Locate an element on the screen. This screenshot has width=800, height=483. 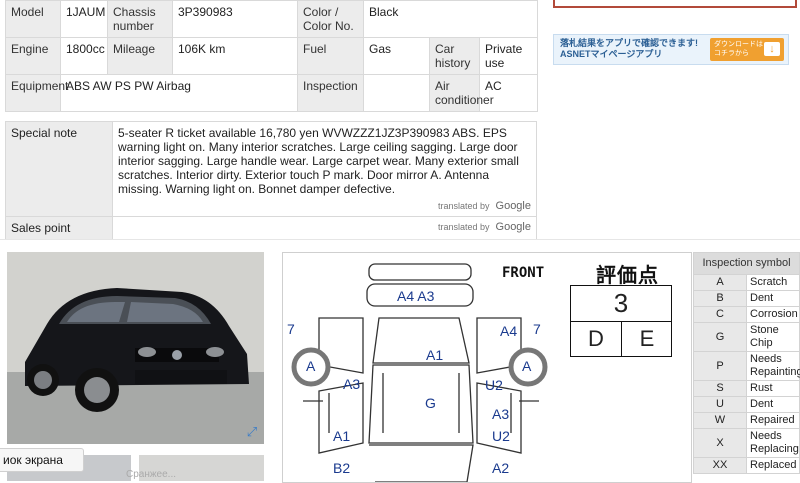
fuel-label: Fuel is located at coordinates (330, 56).